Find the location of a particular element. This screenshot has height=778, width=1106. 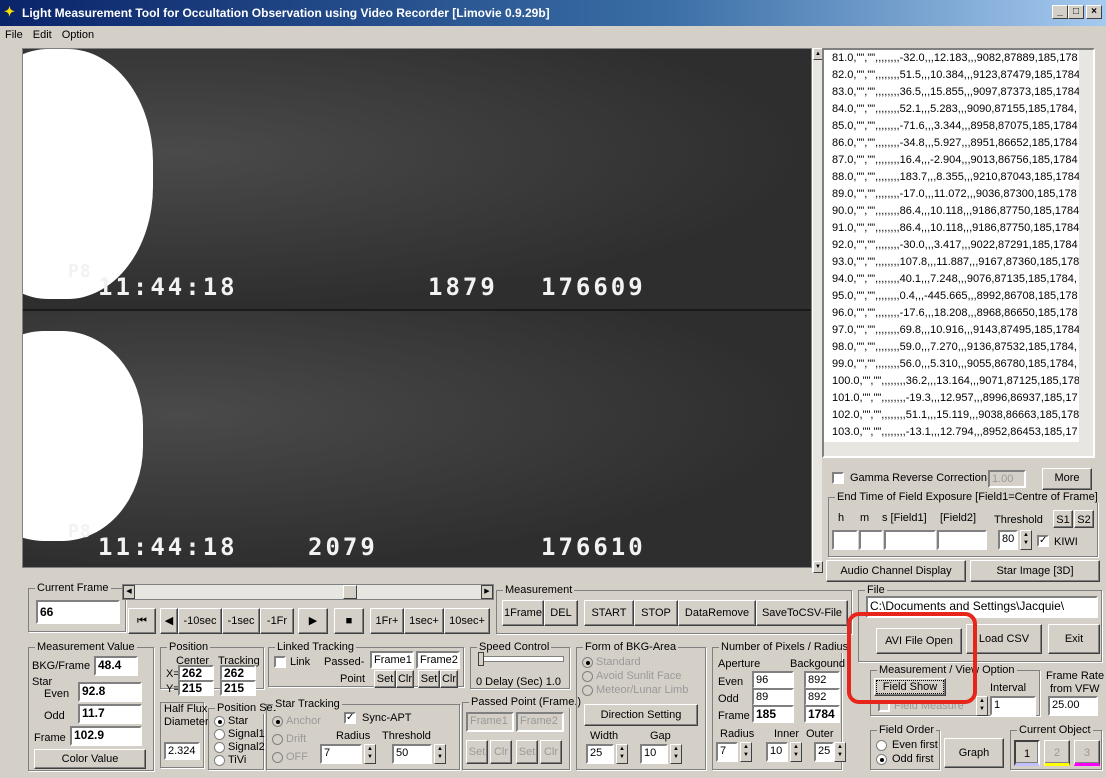

inner-radius-field: 10 is located at coordinates (777, 752).